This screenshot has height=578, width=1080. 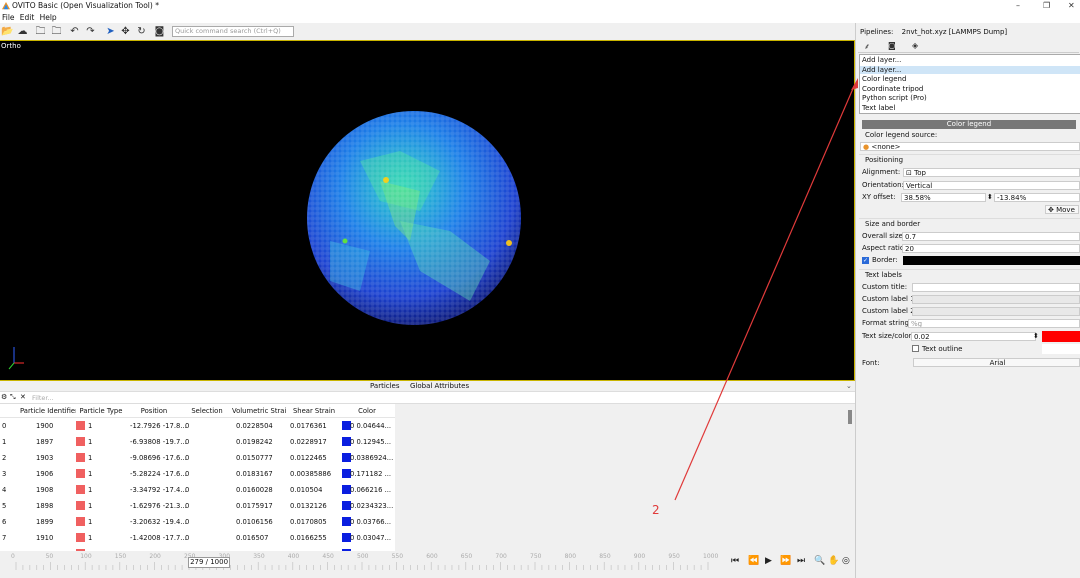 I want to click on next-frame-icon: ⏩, so click(x=785, y=561).